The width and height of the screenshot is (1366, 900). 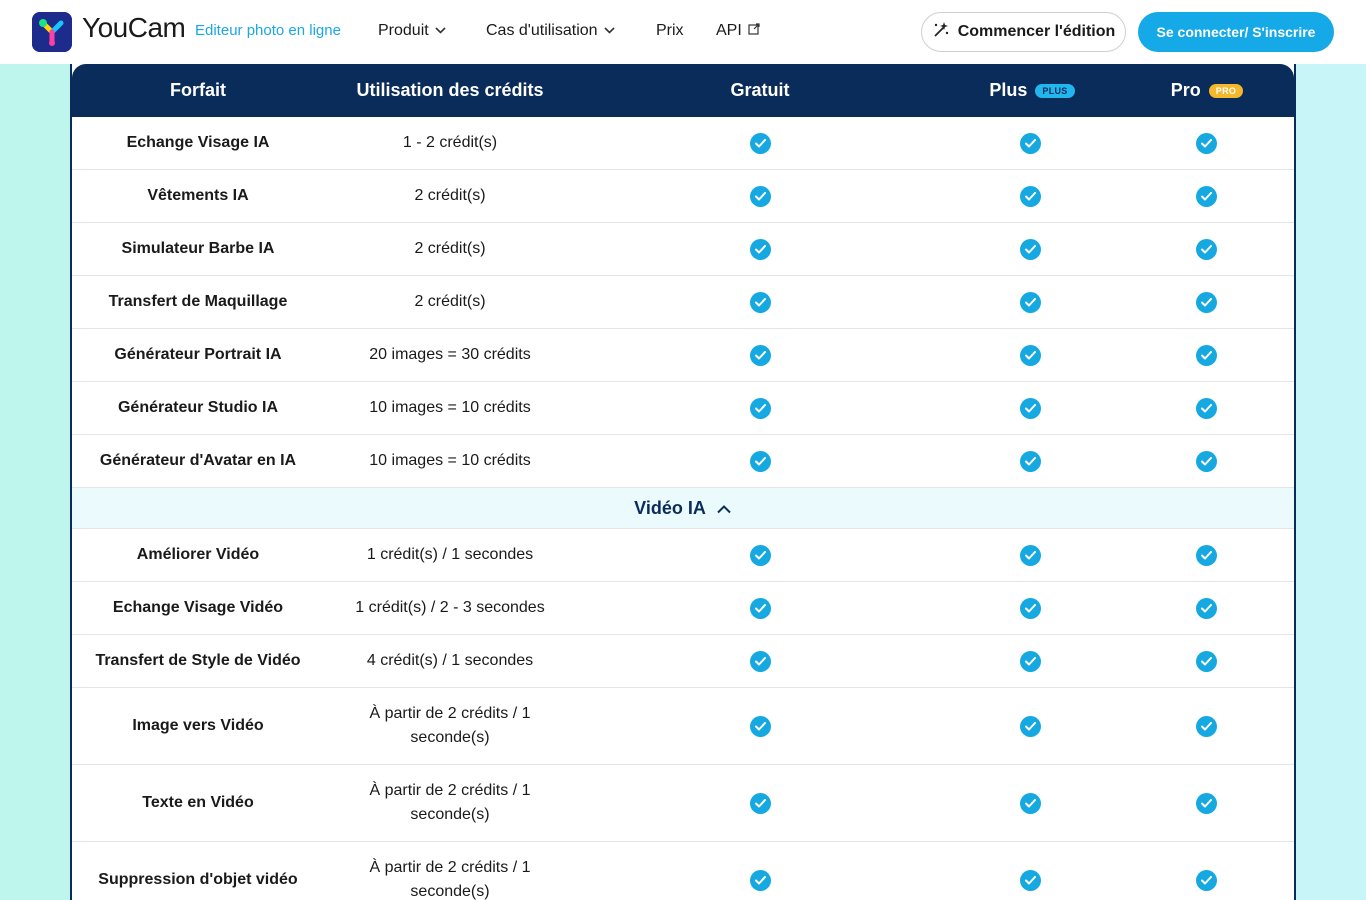 I want to click on nav-cas-utilisation: Cas d'utilisation, so click(x=550, y=31).